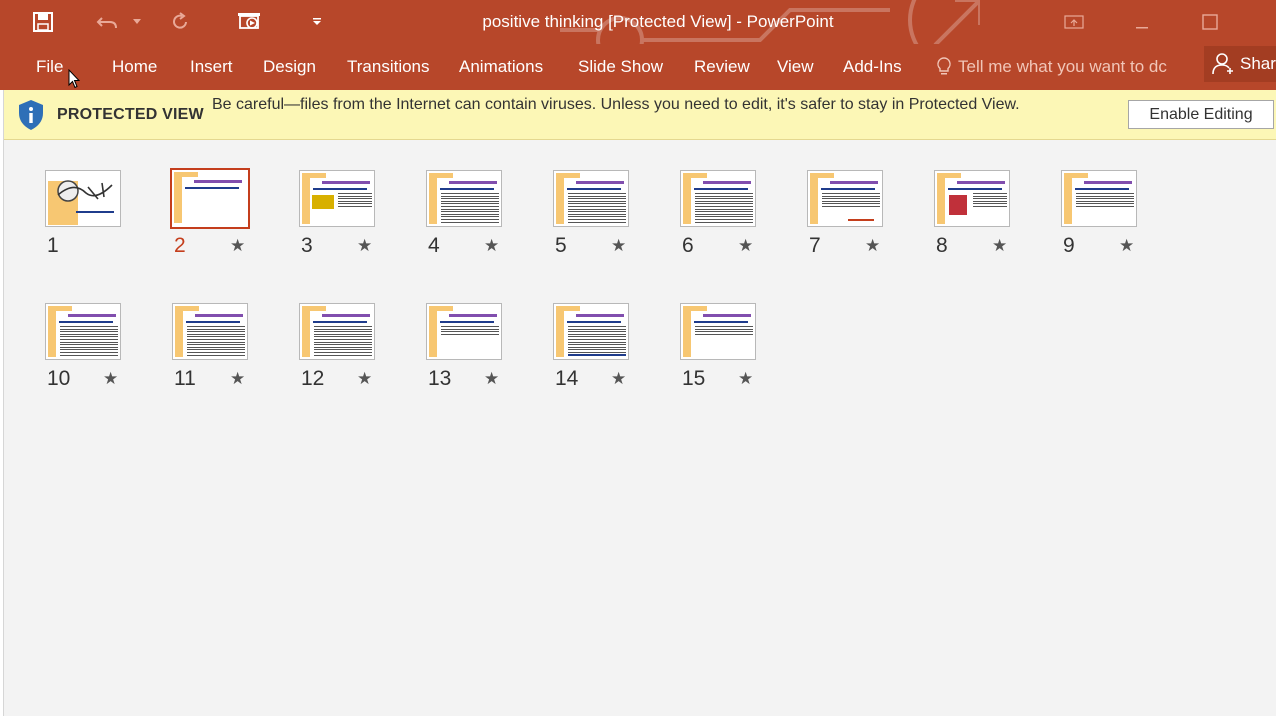 The height and width of the screenshot is (716, 1276). What do you see at coordinates (722, 67) in the screenshot?
I see `tab-review: Review` at bounding box center [722, 67].